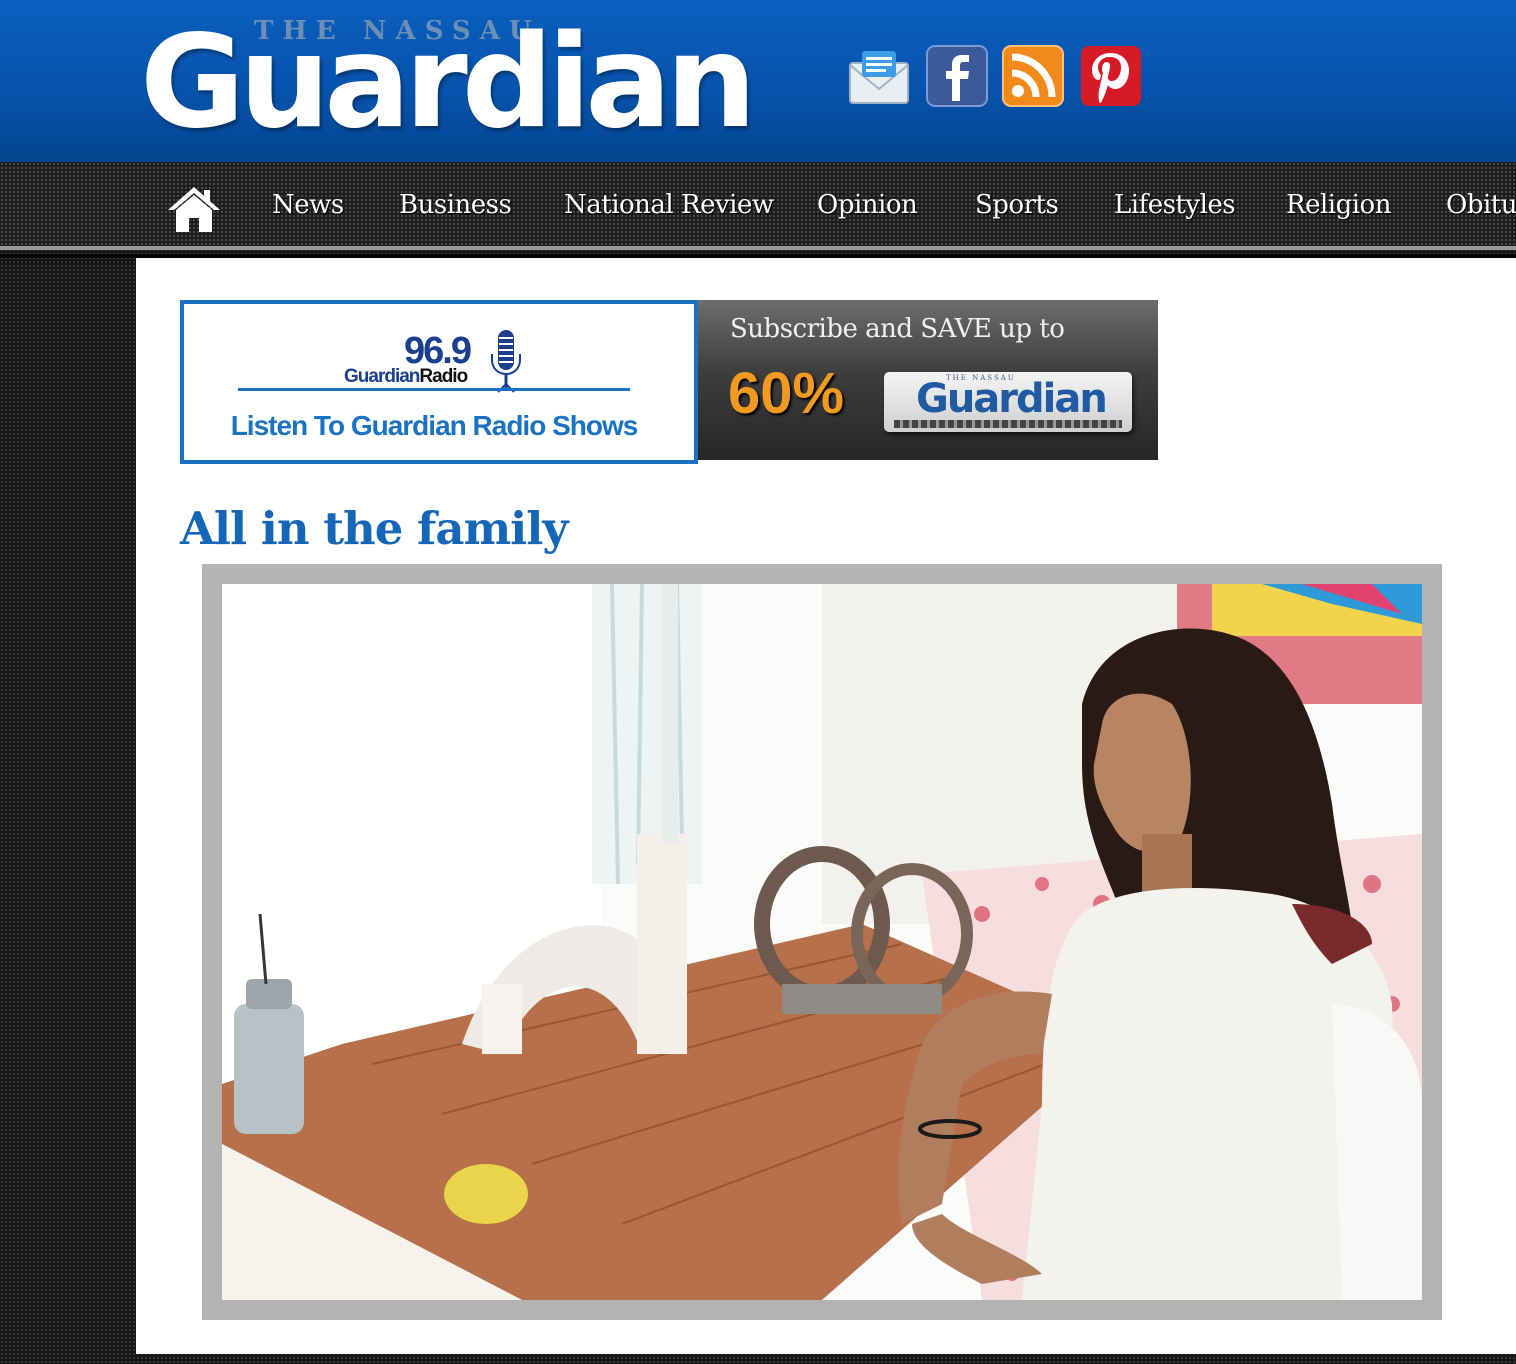 This screenshot has height=1364, width=1516. I want to click on radio-brand: GuardianRadio, so click(406, 377).